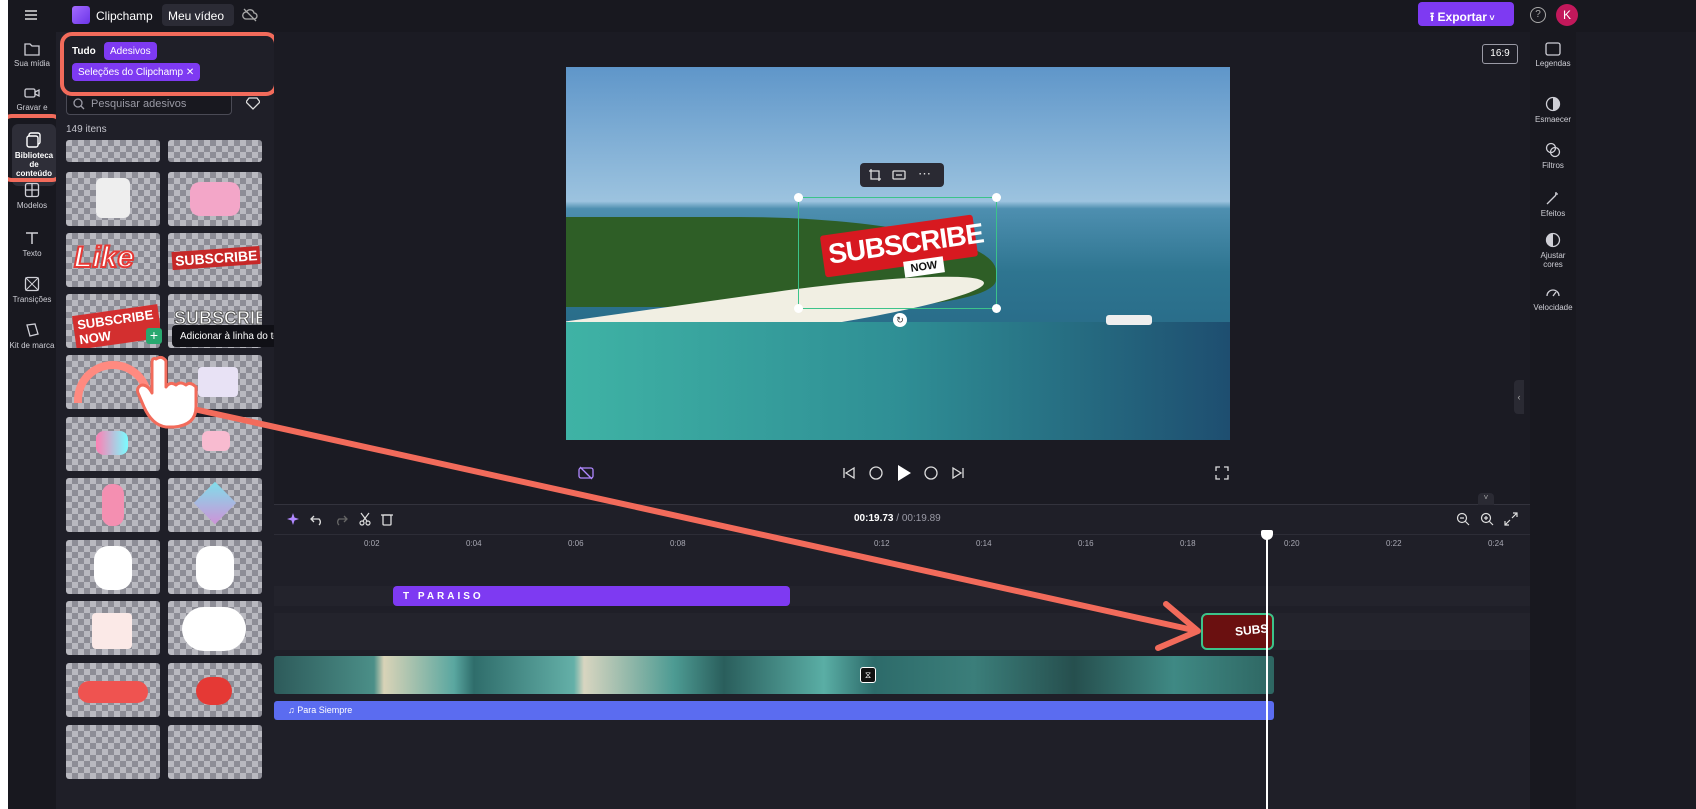 This screenshot has width=1696, height=809. Describe the element at coordinates (1462, 17) in the screenshot. I see `export-label: Exportar` at that location.